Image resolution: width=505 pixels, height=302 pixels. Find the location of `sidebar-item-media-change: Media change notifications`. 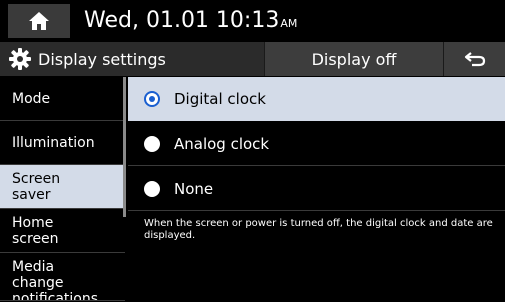

sidebar-item-media-change: Media change notifications is located at coordinates (62, 277).